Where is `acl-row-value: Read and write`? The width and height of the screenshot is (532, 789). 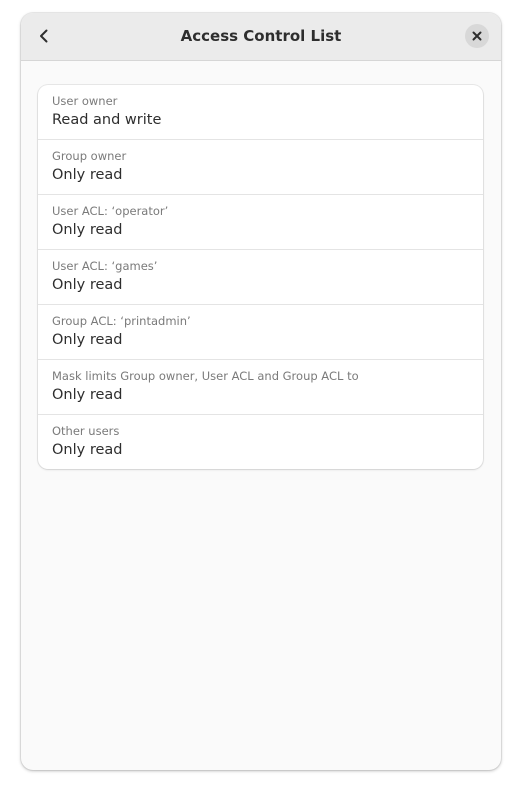 acl-row-value: Read and write is located at coordinates (107, 120).